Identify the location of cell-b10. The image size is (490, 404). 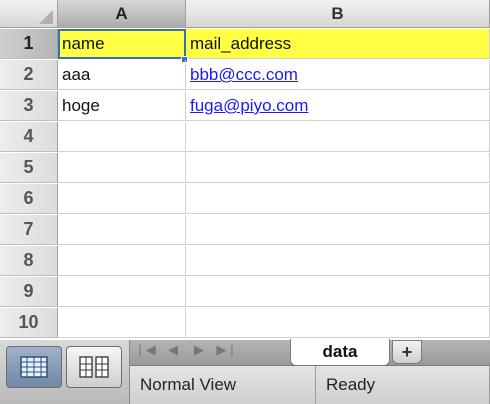
(338, 323).